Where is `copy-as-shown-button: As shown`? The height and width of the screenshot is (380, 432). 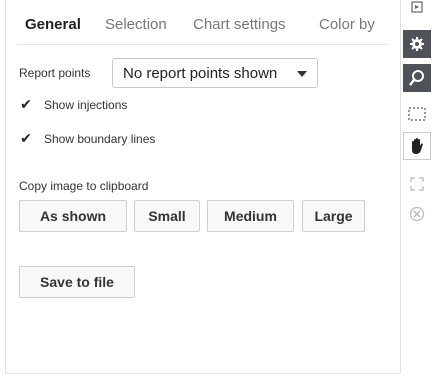
copy-as-shown-button: As shown is located at coordinates (73, 216).